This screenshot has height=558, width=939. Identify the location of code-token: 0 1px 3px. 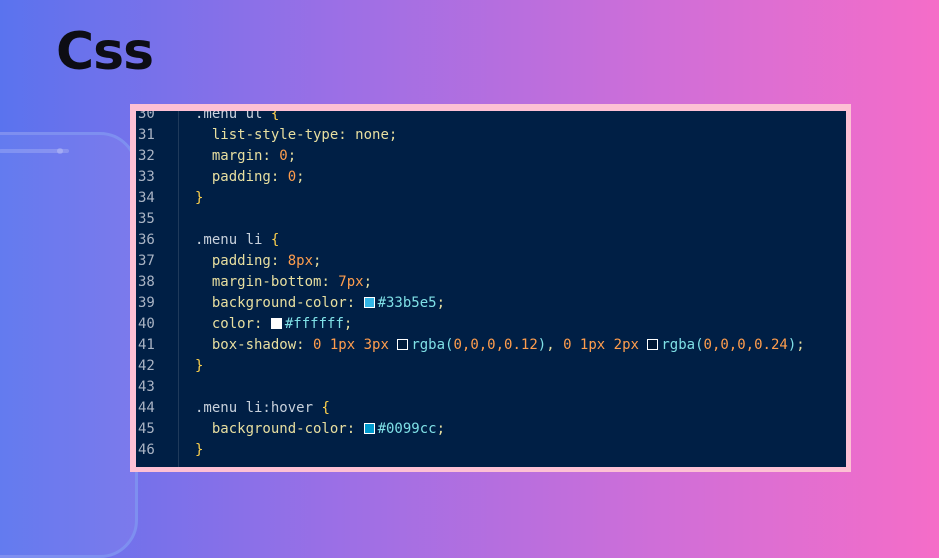
(355, 345).